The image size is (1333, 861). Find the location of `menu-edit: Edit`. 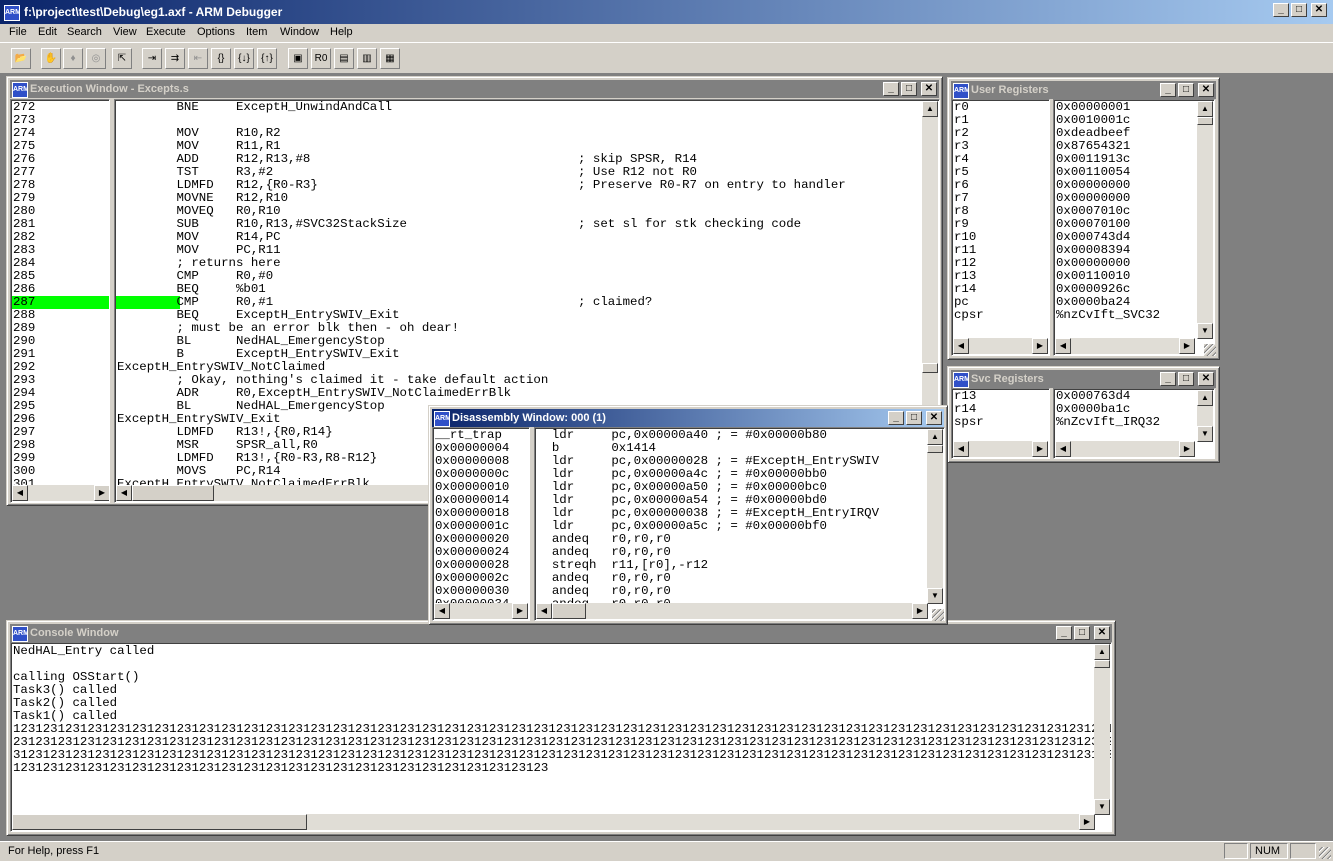

menu-edit: Edit is located at coordinates (47, 32).